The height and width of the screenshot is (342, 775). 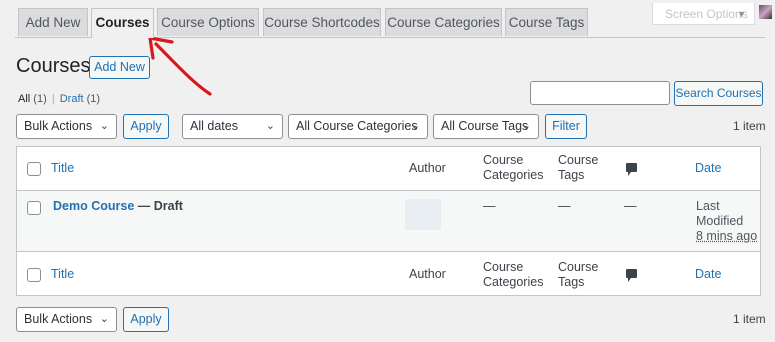 I want to click on column-tags-footer: Course Tags, so click(x=578, y=275).